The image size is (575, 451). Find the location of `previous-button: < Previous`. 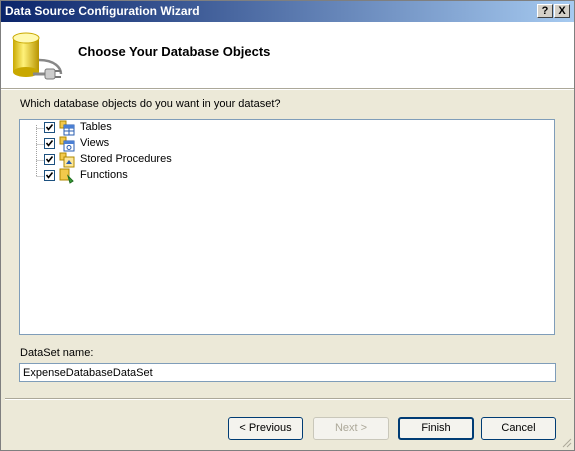

previous-button: < Previous is located at coordinates (265, 428).